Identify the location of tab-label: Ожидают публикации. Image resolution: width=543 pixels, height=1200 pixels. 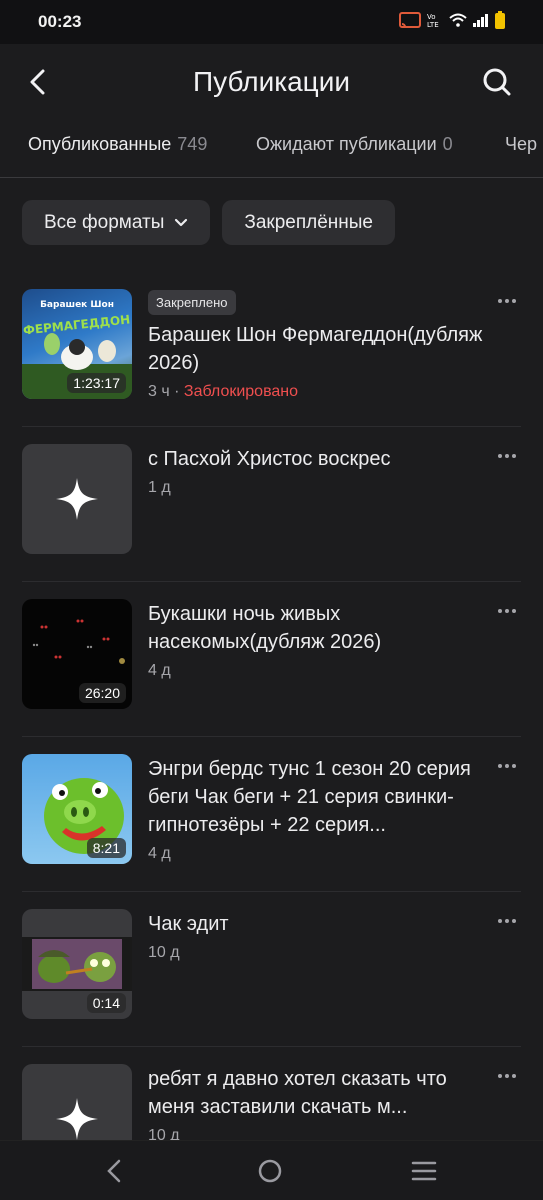
(346, 144).